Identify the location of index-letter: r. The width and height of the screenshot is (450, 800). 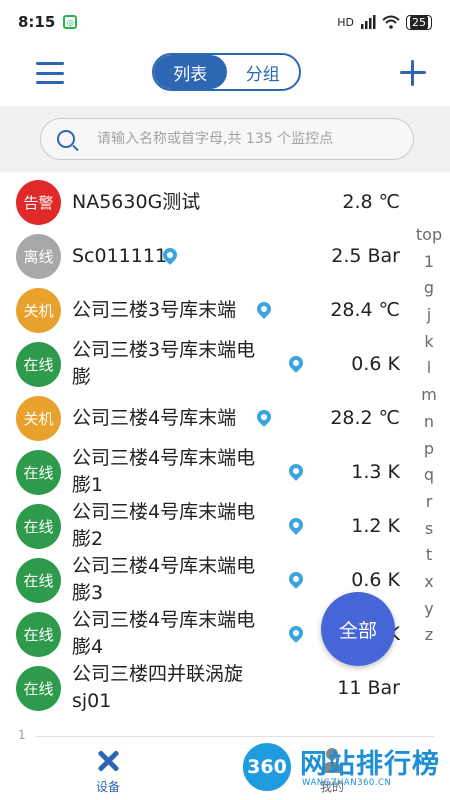
(429, 502).